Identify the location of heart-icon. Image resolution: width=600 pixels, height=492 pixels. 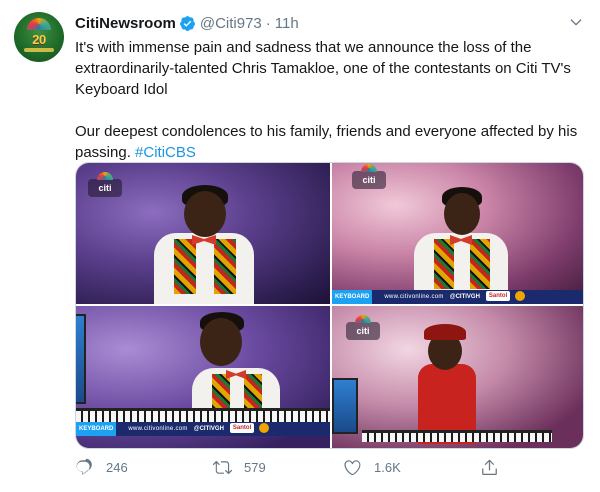
(352, 467).